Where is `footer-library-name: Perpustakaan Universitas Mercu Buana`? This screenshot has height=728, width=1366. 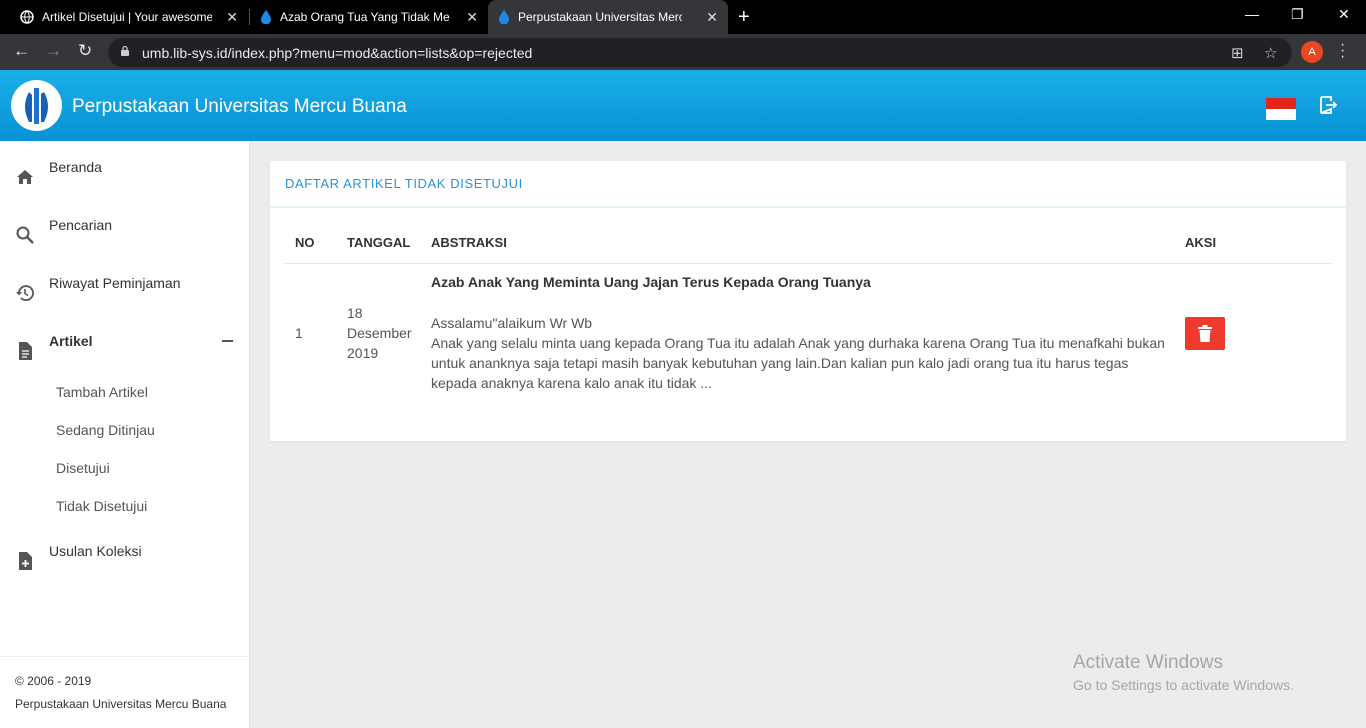 footer-library-name: Perpustakaan Universitas Mercu Buana is located at coordinates (121, 704).